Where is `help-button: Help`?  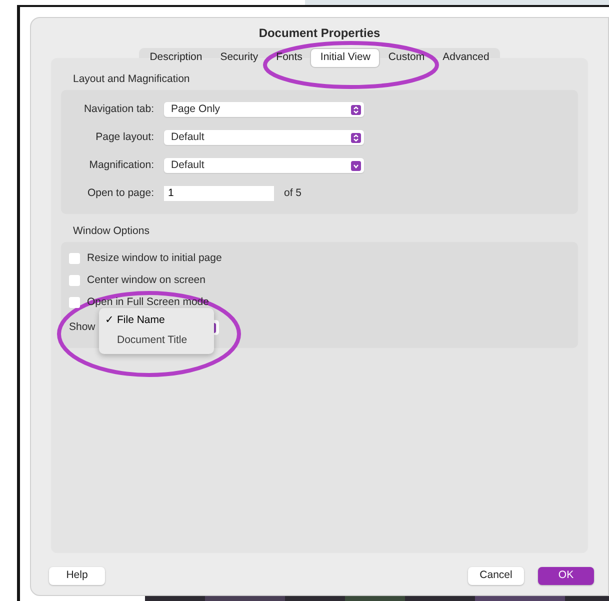 help-button: Help is located at coordinates (77, 576).